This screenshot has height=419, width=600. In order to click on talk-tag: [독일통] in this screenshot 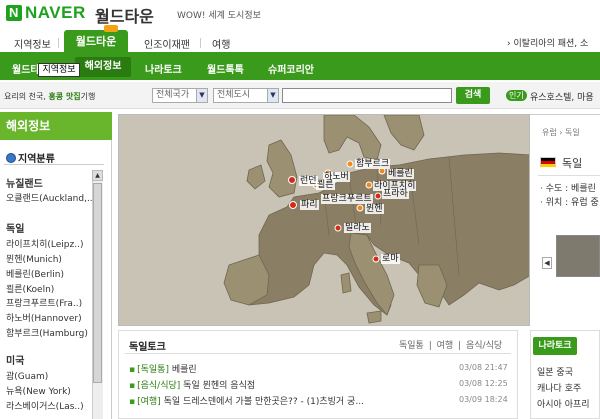, I will do `click(153, 370)`.